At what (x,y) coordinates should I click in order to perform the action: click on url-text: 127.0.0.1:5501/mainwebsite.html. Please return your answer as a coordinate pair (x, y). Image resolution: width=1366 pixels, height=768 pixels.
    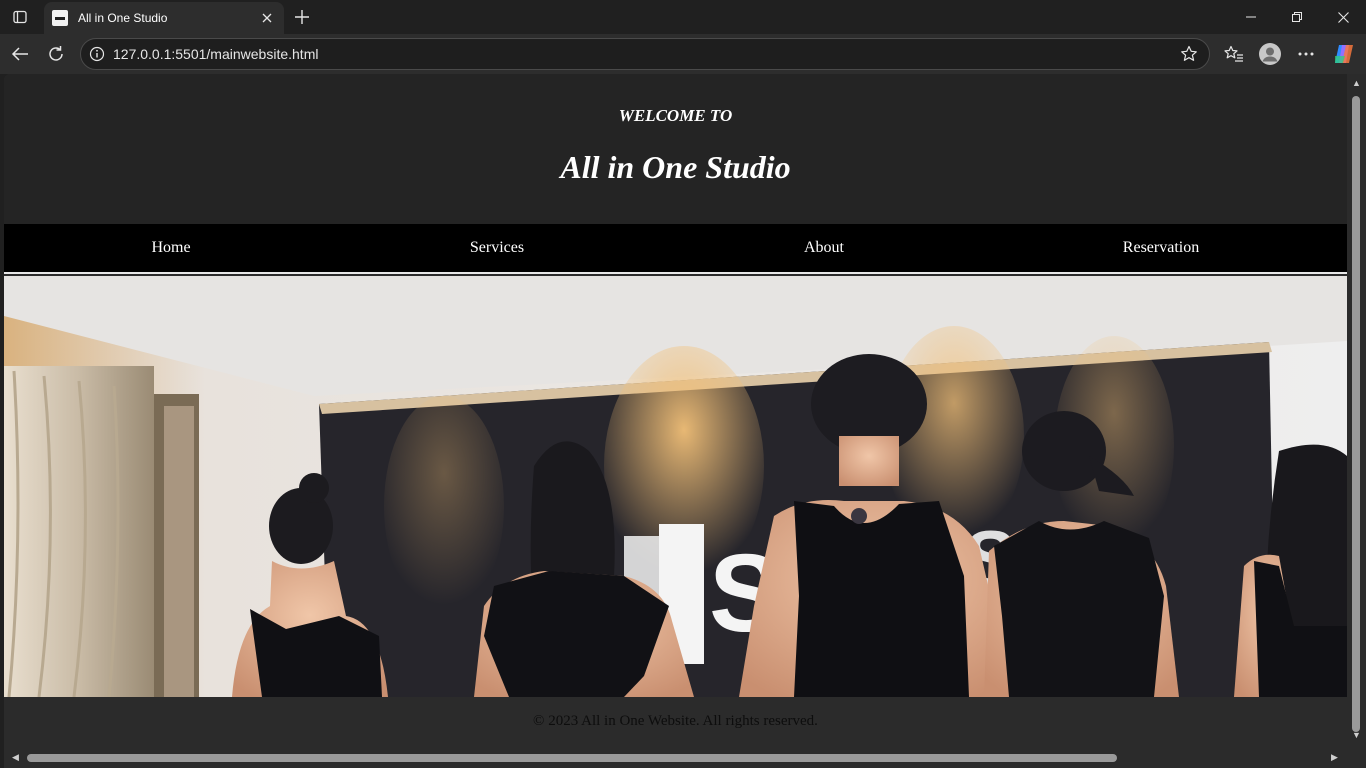
    Looking at the image, I should click on (644, 54).